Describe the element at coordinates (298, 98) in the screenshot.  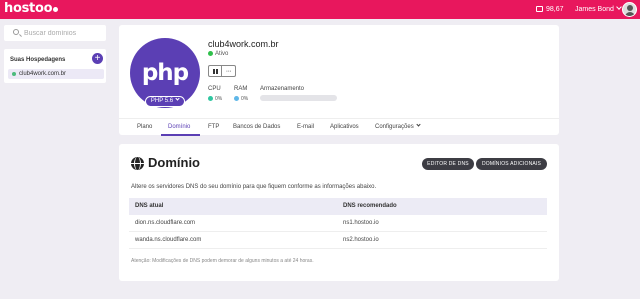
I see `storage-bar` at that location.